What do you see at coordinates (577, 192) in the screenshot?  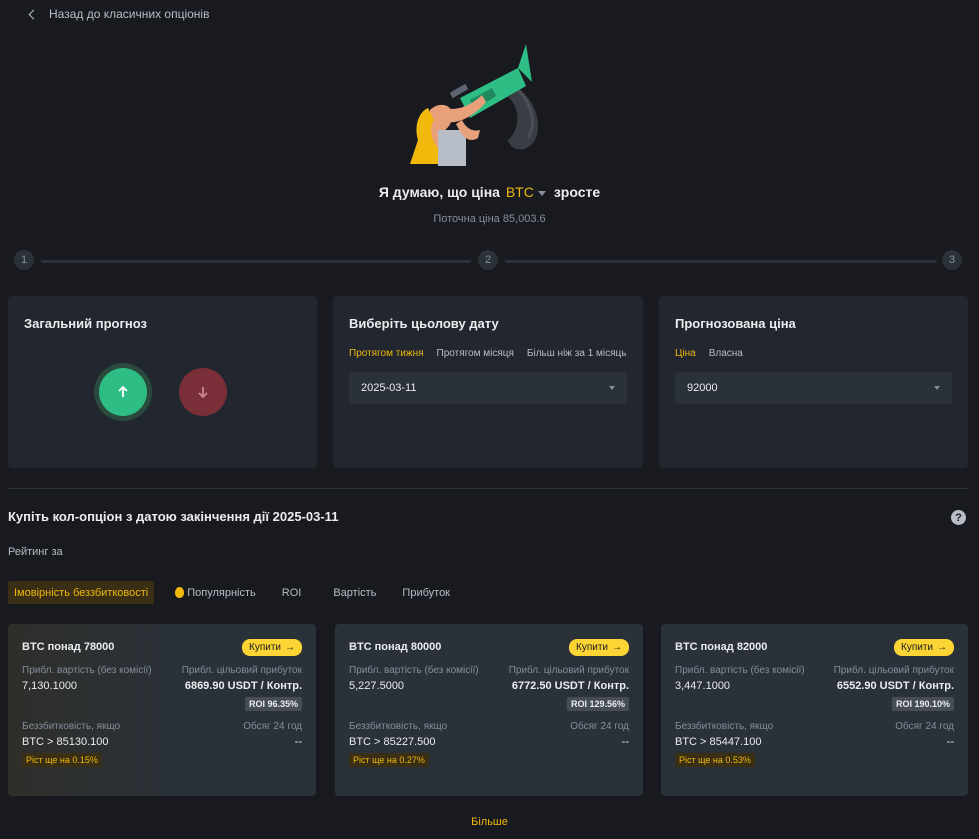 I see `headline-suffix: зросте` at bounding box center [577, 192].